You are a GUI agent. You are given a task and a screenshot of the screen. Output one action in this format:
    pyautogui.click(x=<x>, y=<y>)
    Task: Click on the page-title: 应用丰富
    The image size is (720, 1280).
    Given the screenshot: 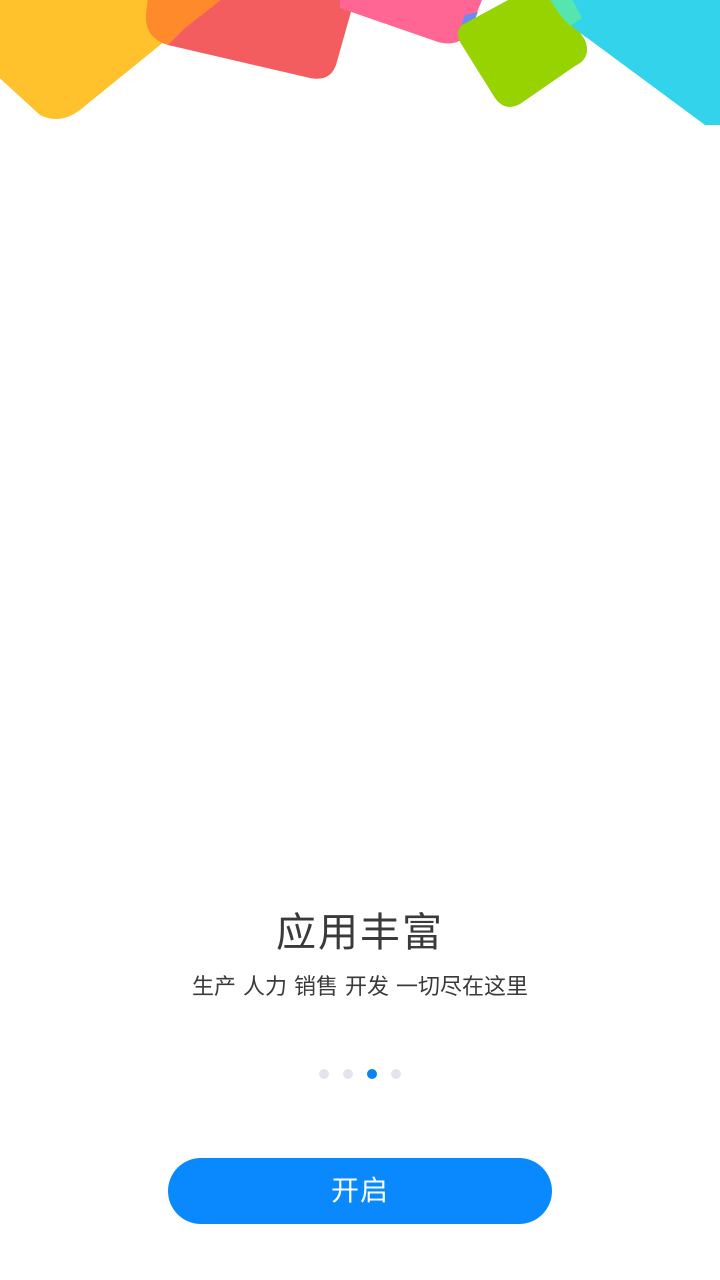 What is the action you would take?
    pyautogui.click(x=360, y=933)
    